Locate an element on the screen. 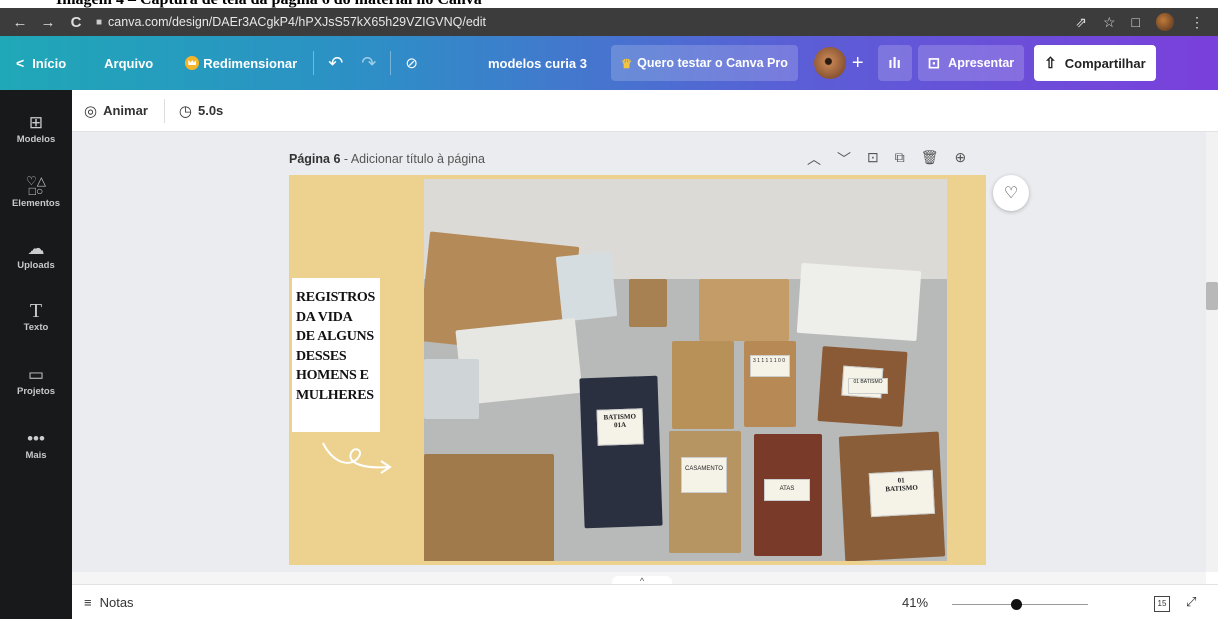 Image resolution: width=1218 pixels, height=619 pixels. sidebar-item-modelos: ⊞ Modelos is located at coordinates (36, 129).